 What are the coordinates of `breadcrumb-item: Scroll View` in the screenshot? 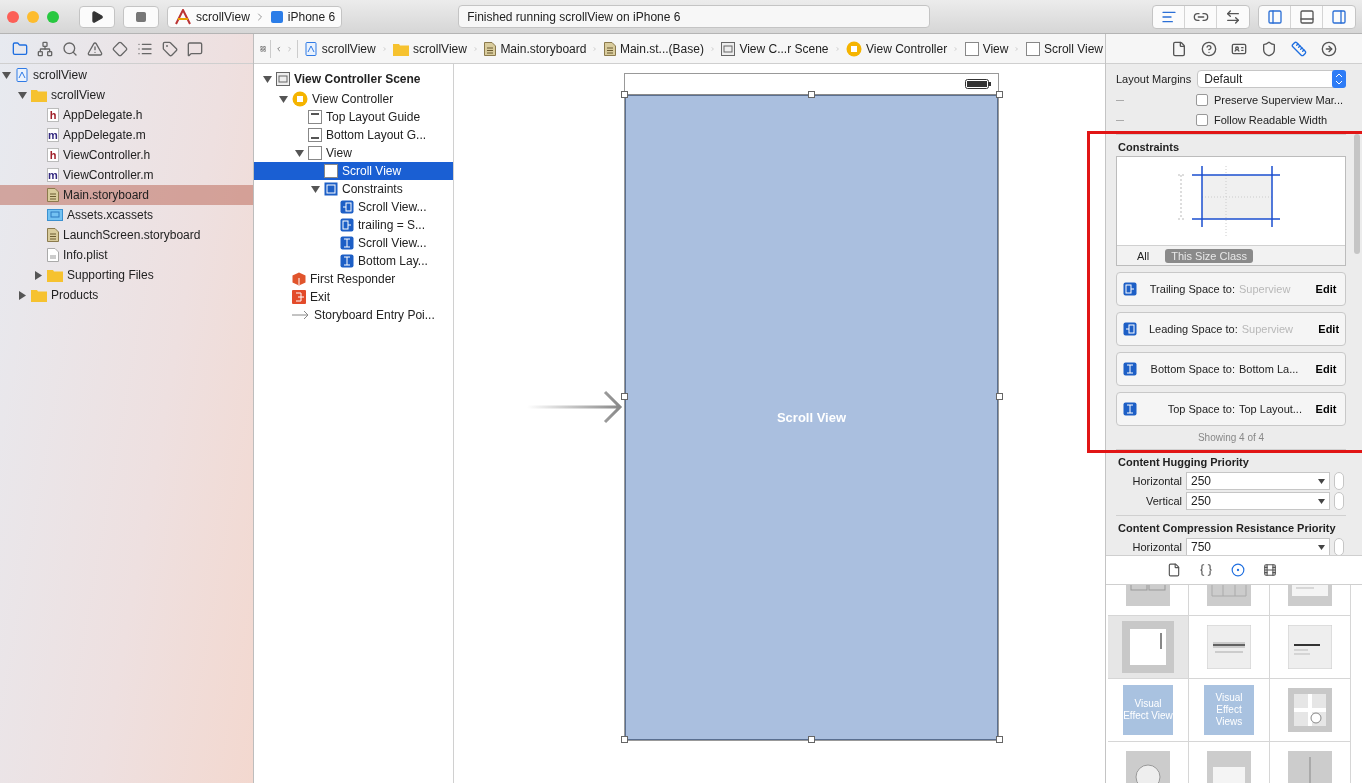 It's located at (1064, 48).